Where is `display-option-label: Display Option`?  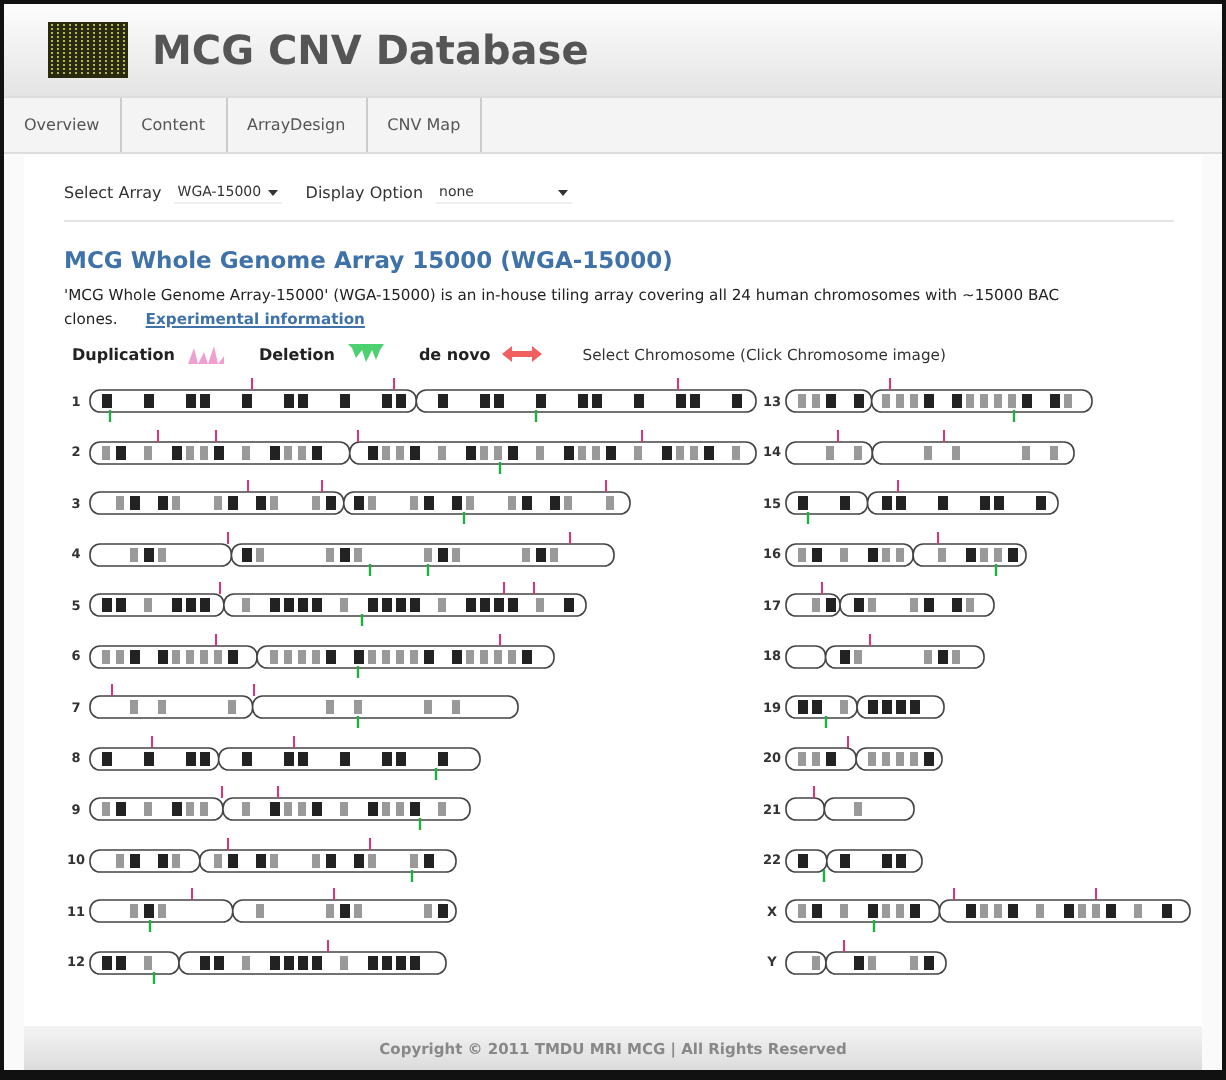
display-option-label: Display Option is located at coordinates (364, 193).